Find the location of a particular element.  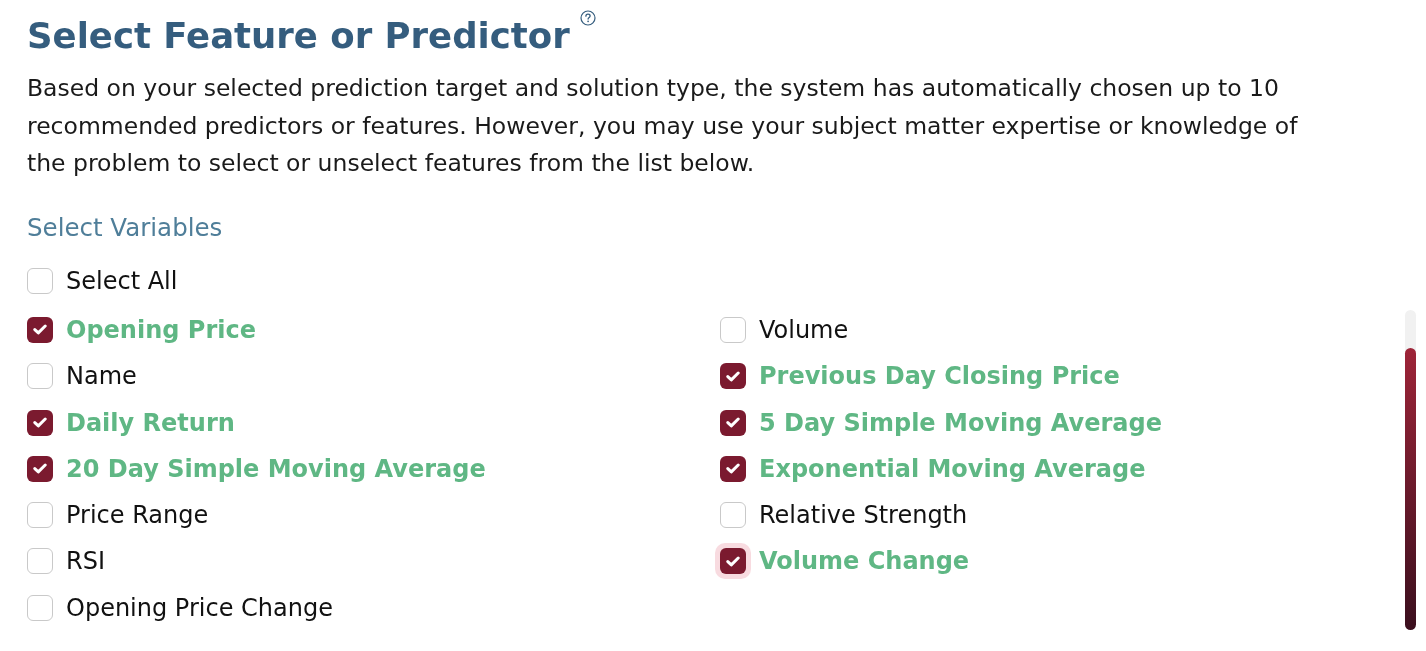

checkbox-label: Select All is located at coordinates (122, 280).